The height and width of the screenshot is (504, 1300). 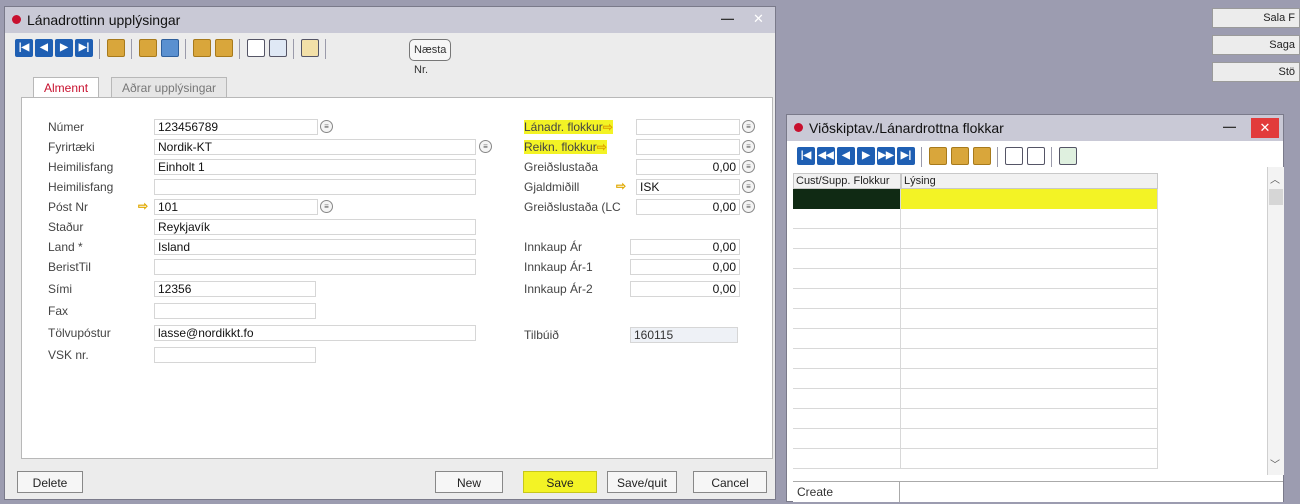 What do you see at coordinates (846, 156) in the screenshot?
I see `groups-prev-icon: ◀` at bounding box center [846, 156].